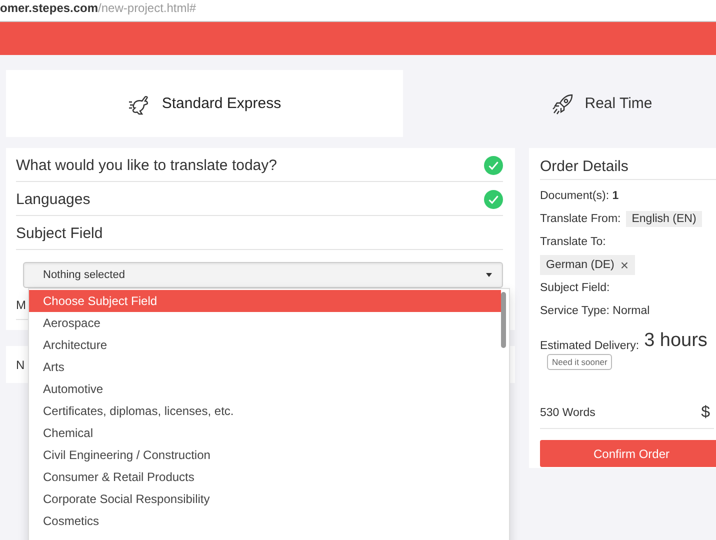  Describe the element at coordinates (265, 455) in the screenshot. I see `dropdown-option: Civil Engineering / Construction` at that location.